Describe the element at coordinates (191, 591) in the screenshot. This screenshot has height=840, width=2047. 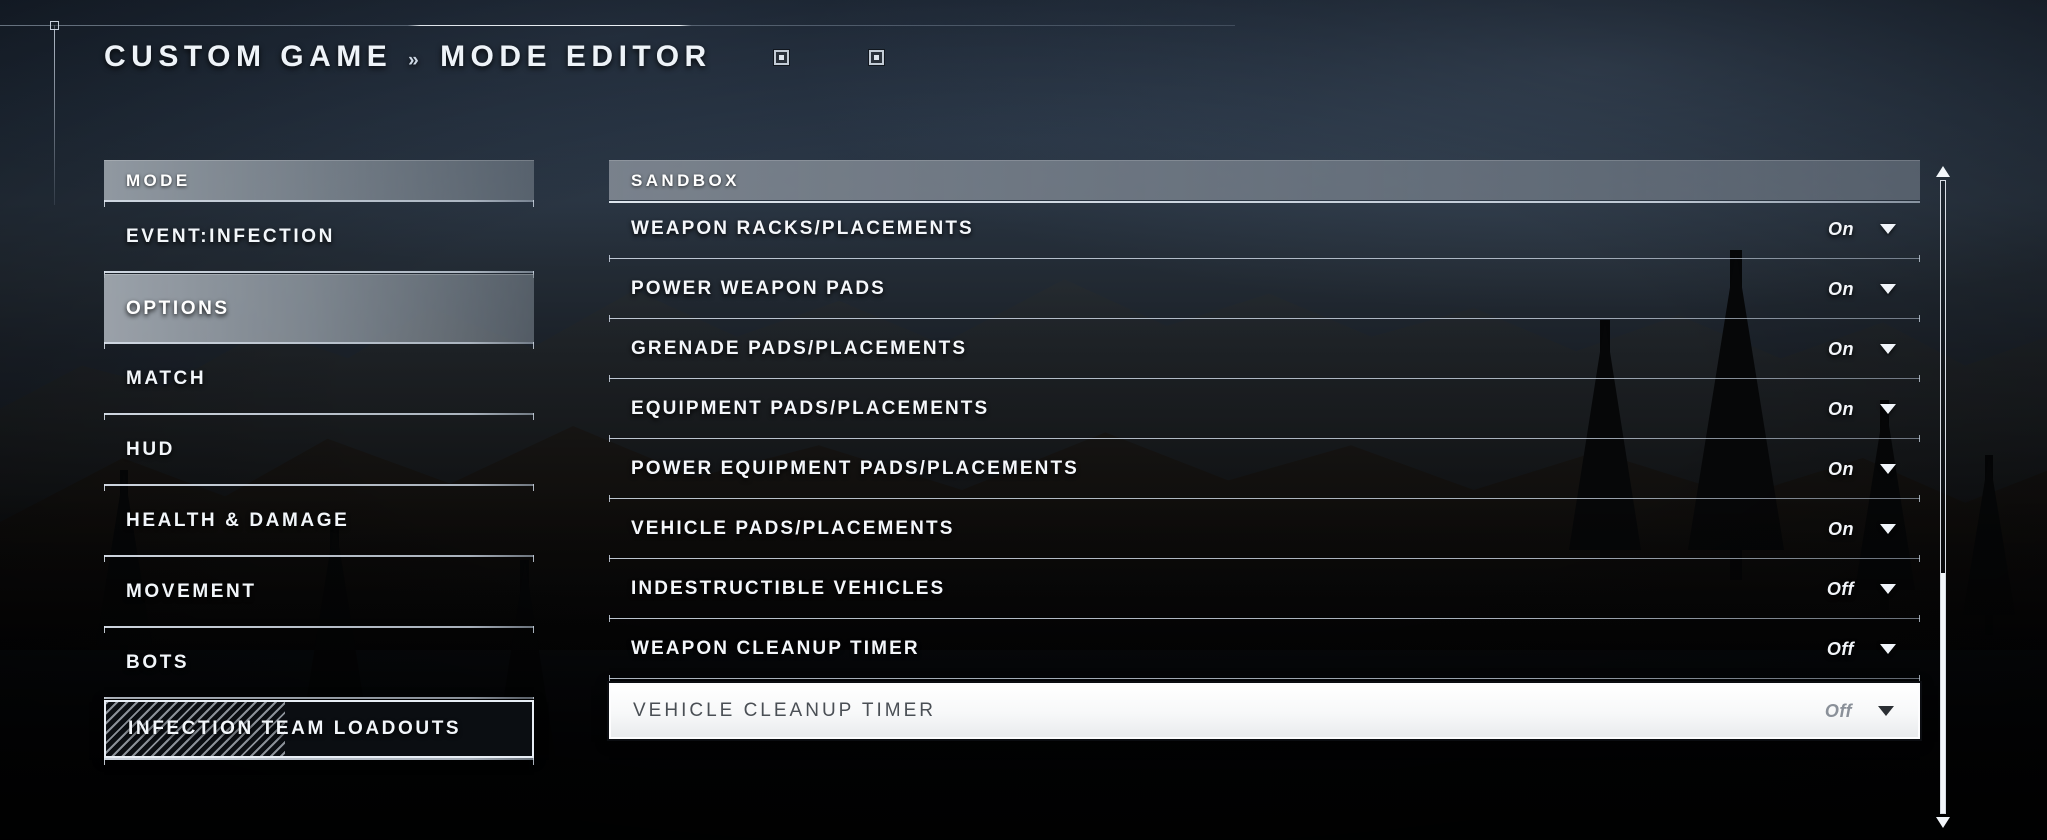
I see `sidebar-item-label: MOVEMENT` at that location.